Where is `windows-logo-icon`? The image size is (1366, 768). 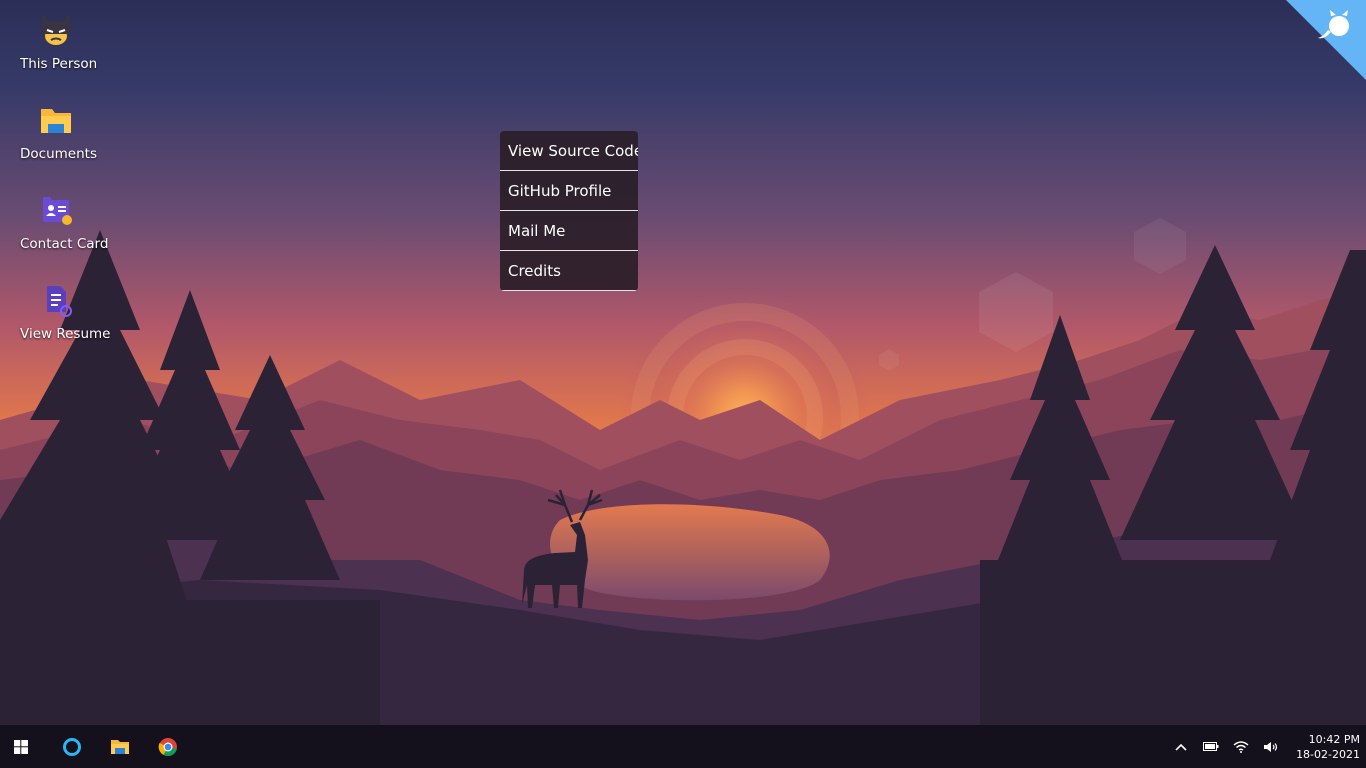 windows-logo-icon is located at coordinates (21, 746).